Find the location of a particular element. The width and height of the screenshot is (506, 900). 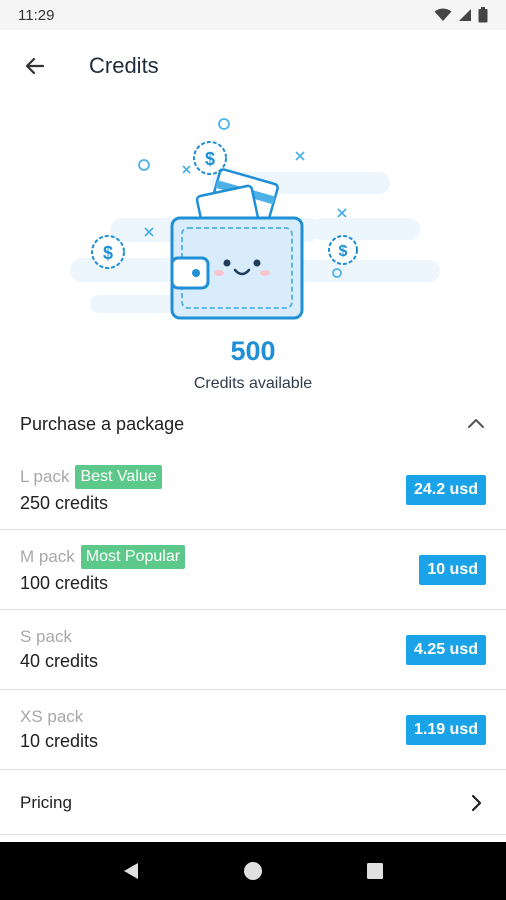

nav-recents-button is located at coordinates (375, 871).